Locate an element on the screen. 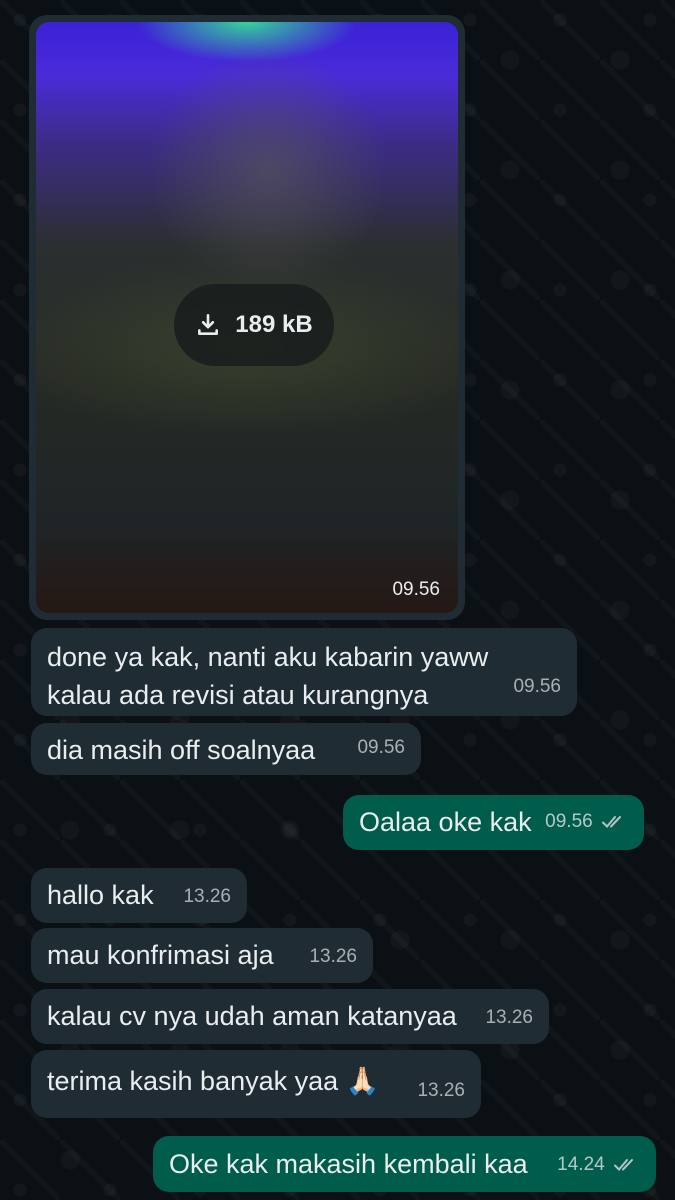  outgoing-message: Oke kak makasih kembali kaa 14.24 is located at coordinates (404, 1164).